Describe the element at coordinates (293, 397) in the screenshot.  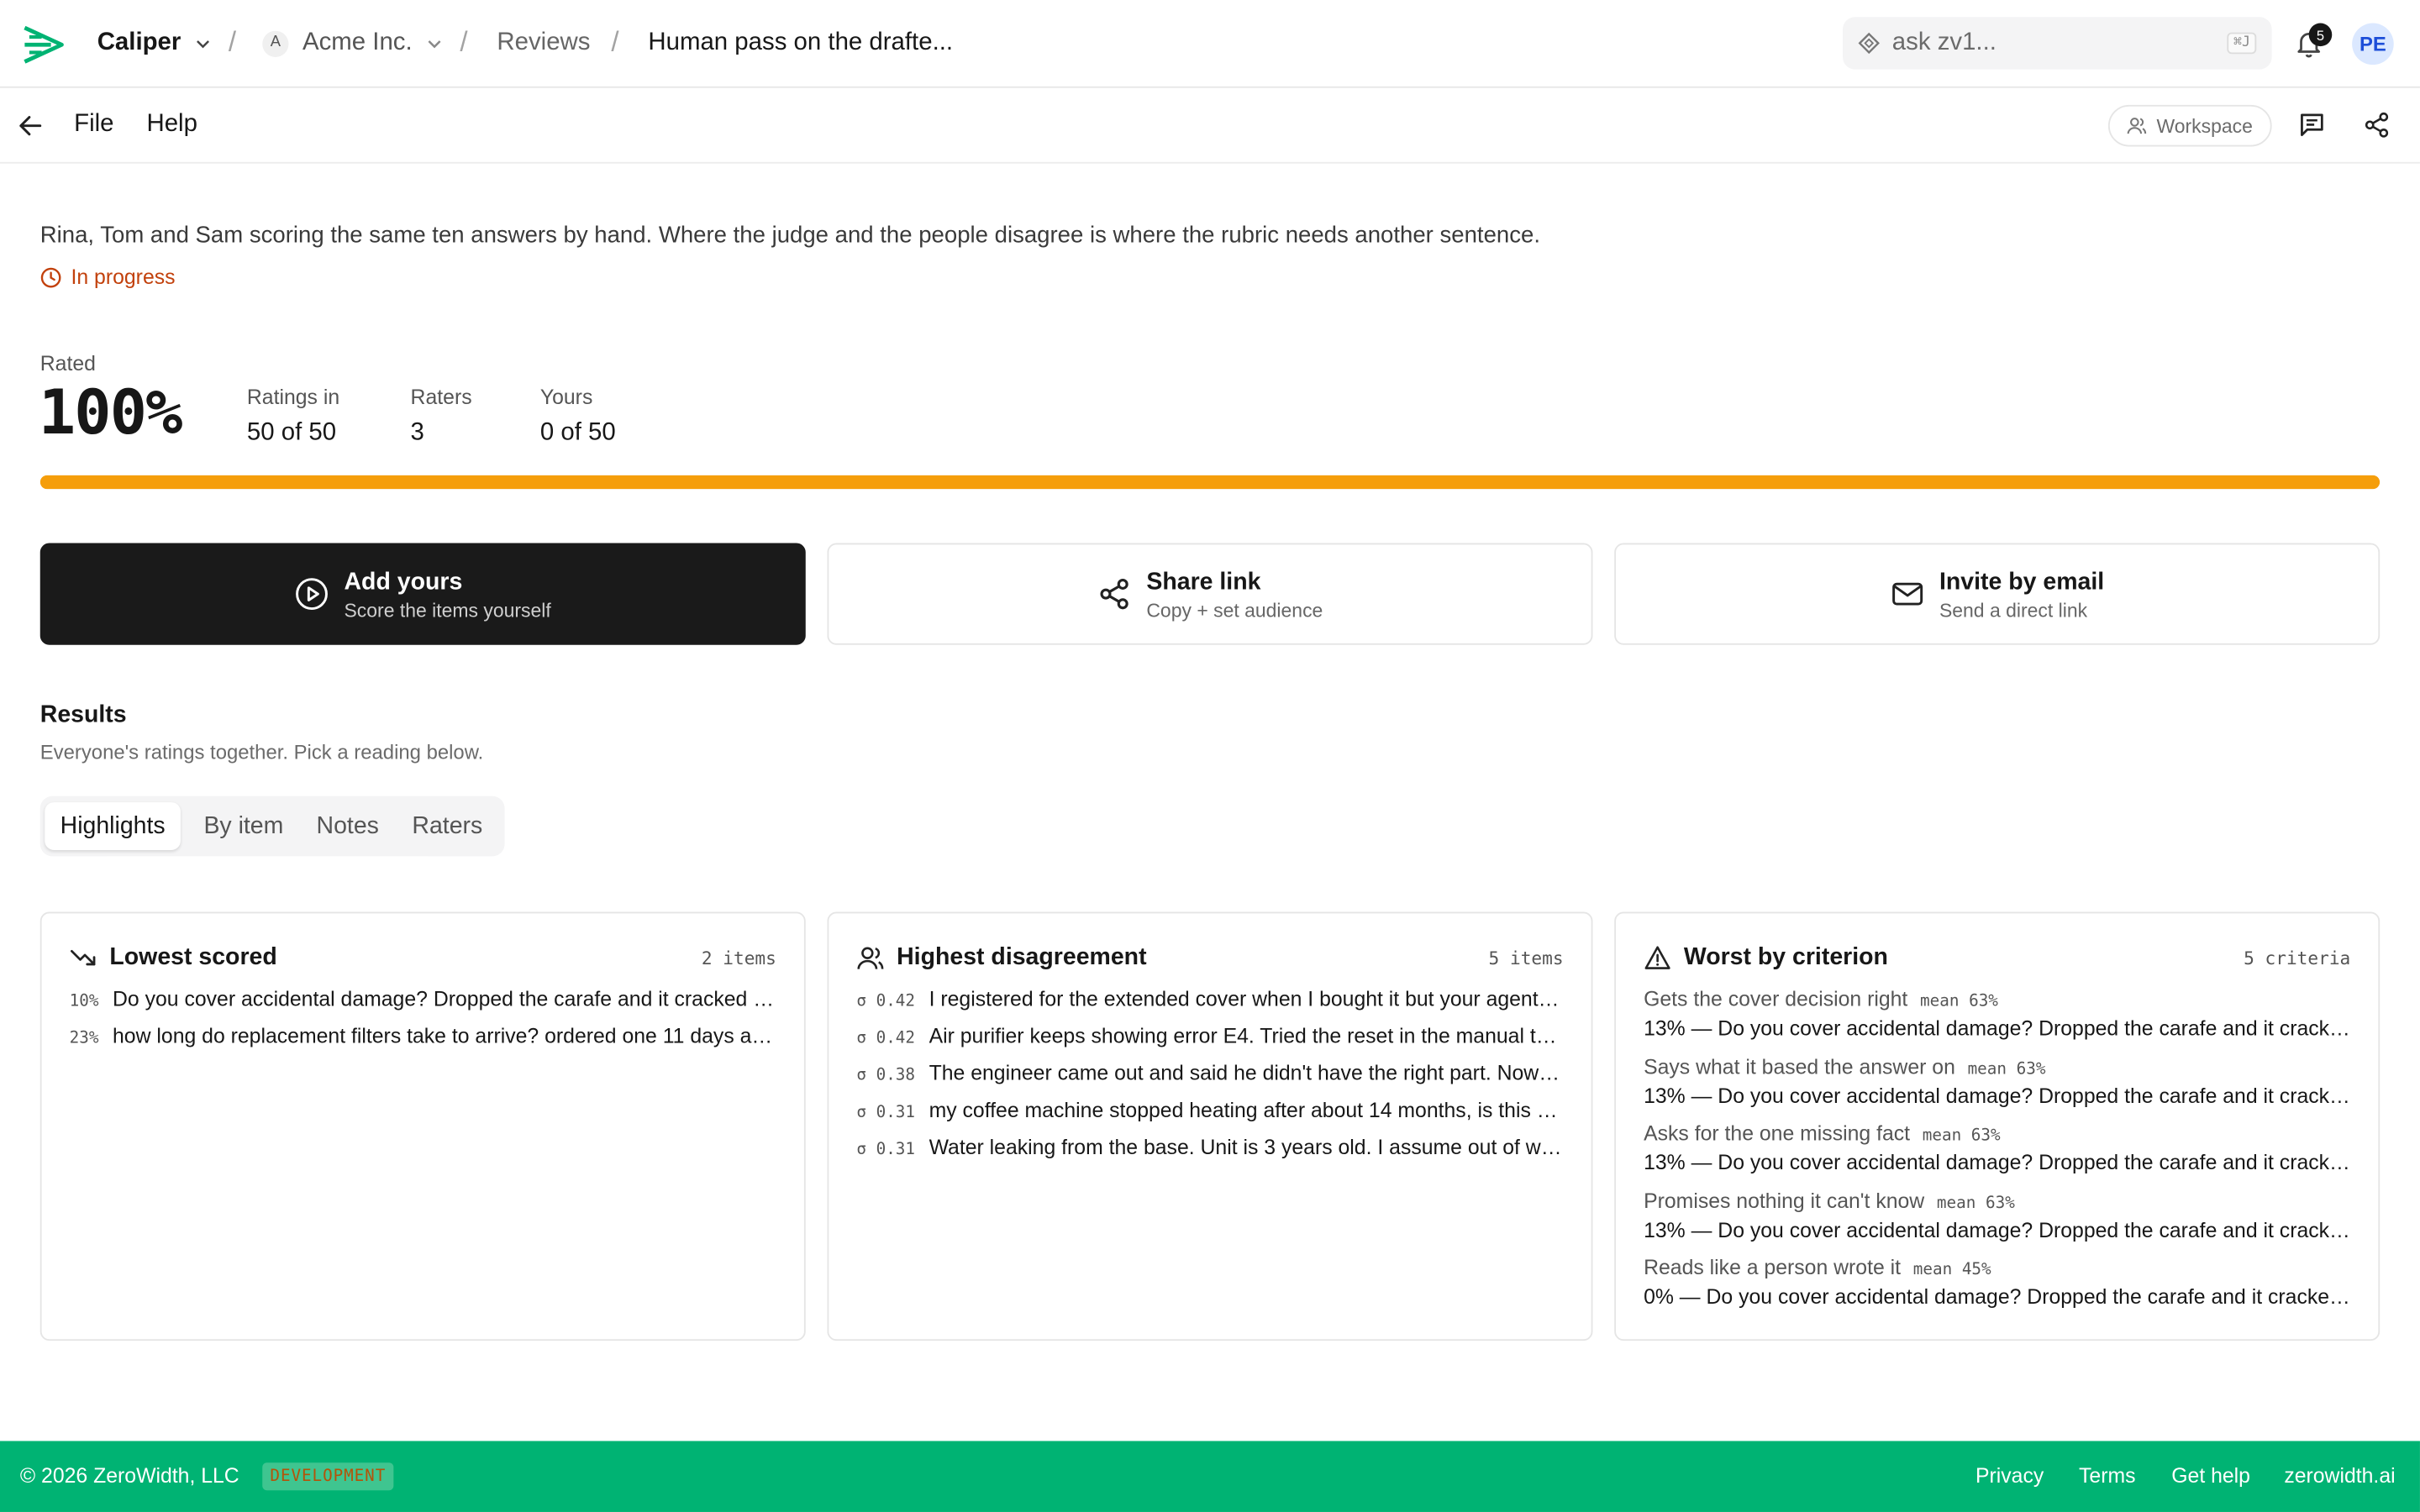
I see `stat-label: Ratings in` at that location.